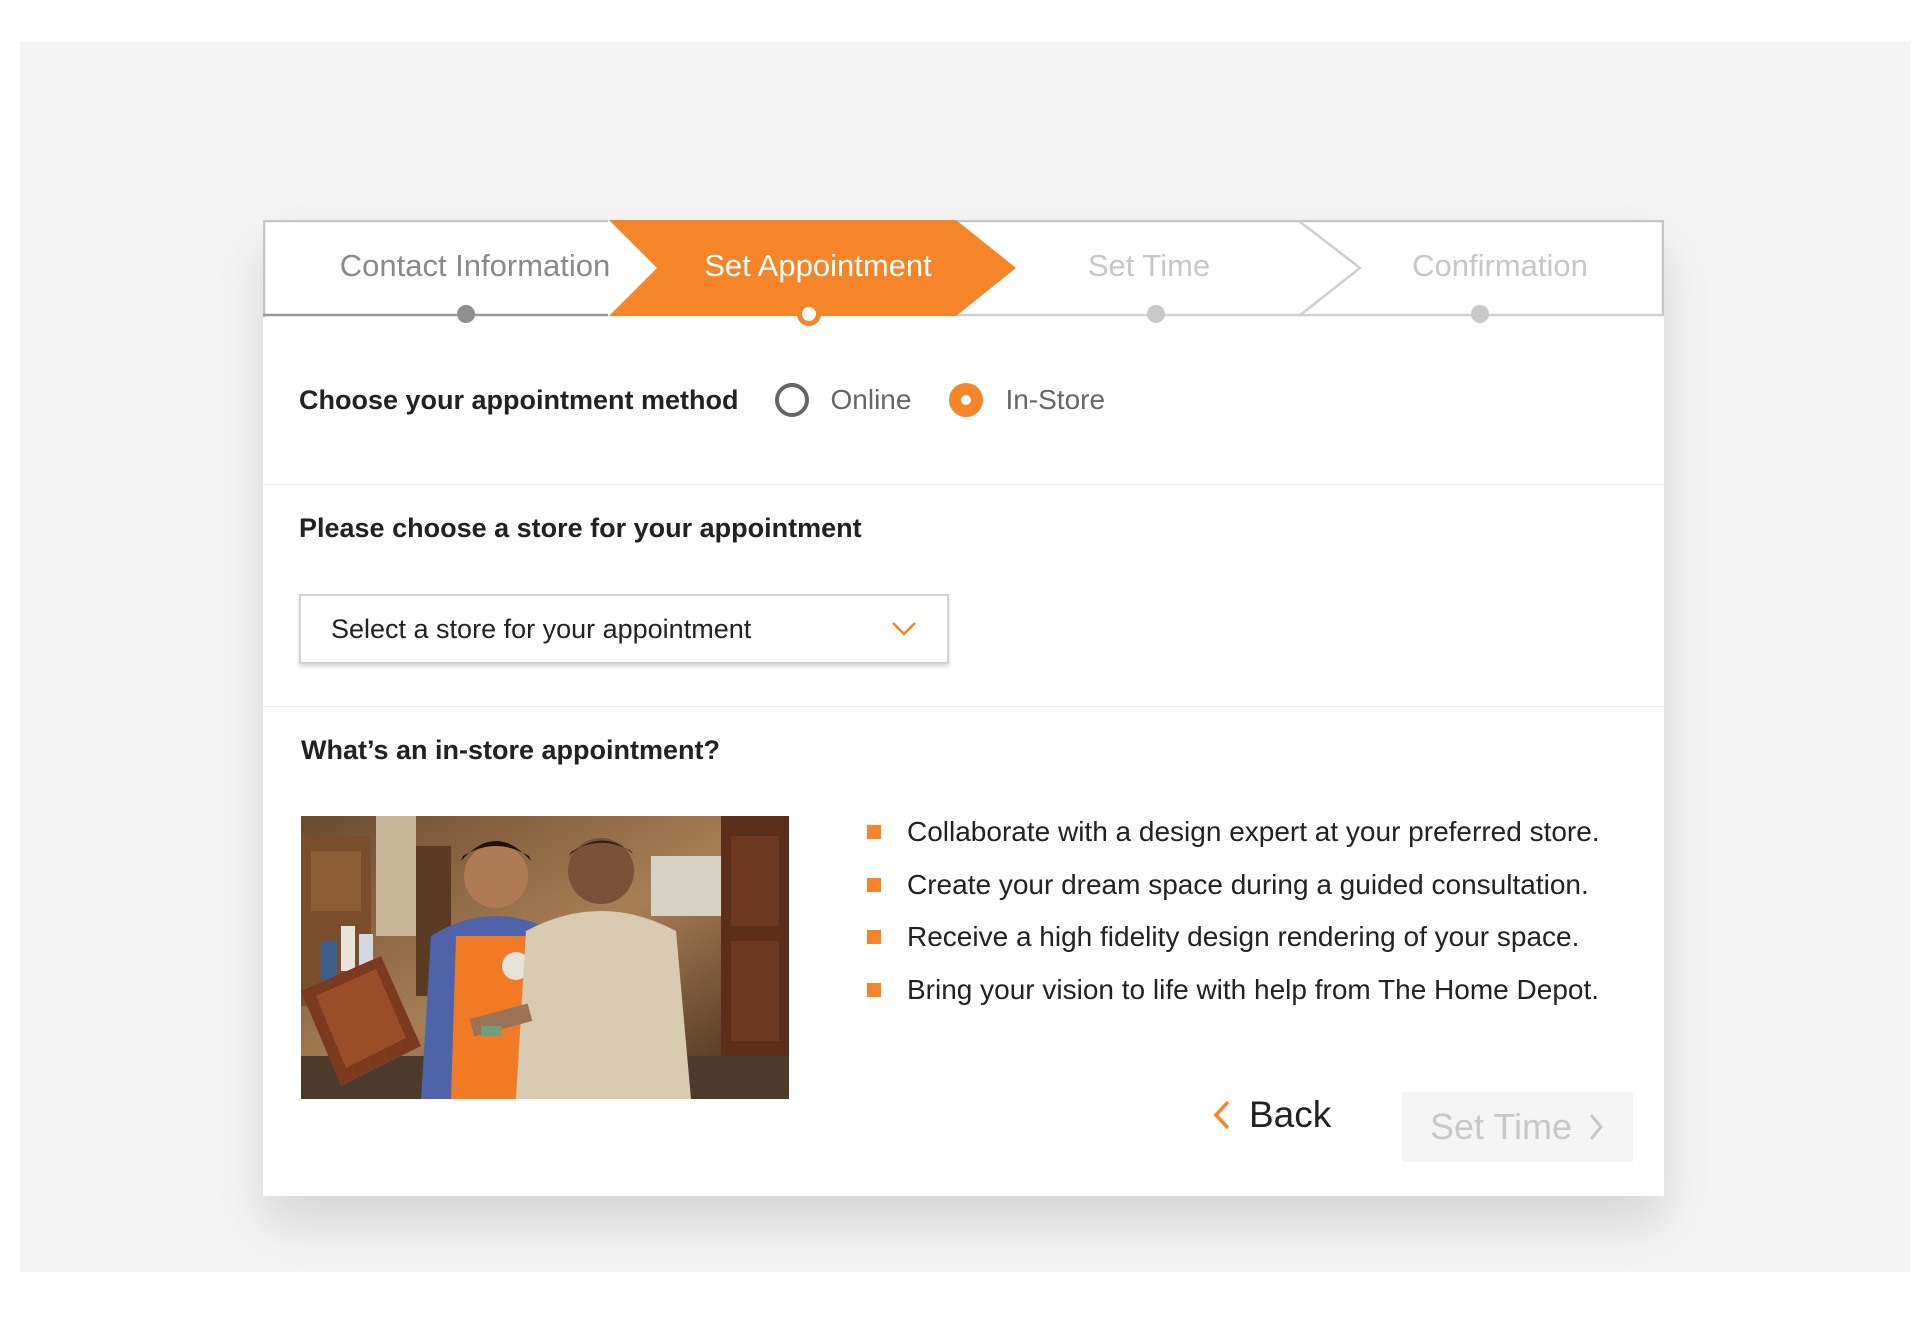 The image size is (1920, 1340). I want to click on method-label: Choose your appointment method, so click(519, 399).